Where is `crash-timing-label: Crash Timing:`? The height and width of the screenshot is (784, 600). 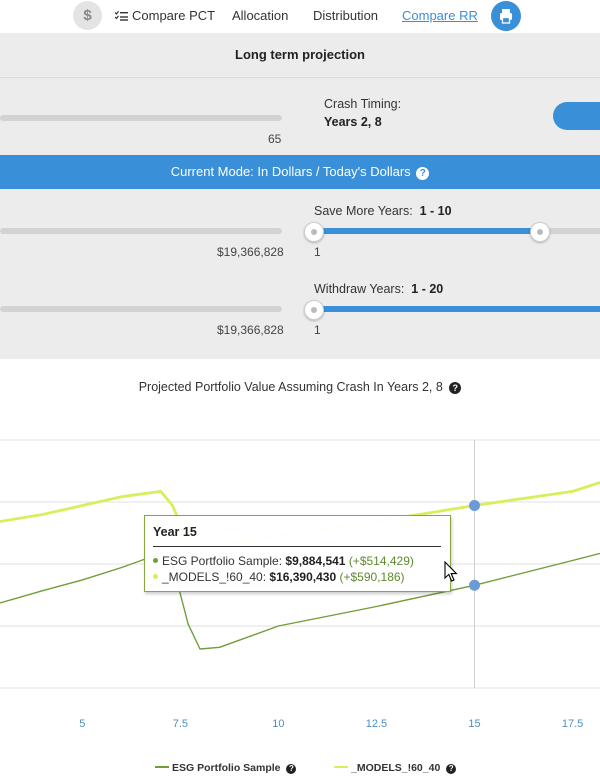 crash-timing-label: Crash Timing: is located at coordinates (363, 104).